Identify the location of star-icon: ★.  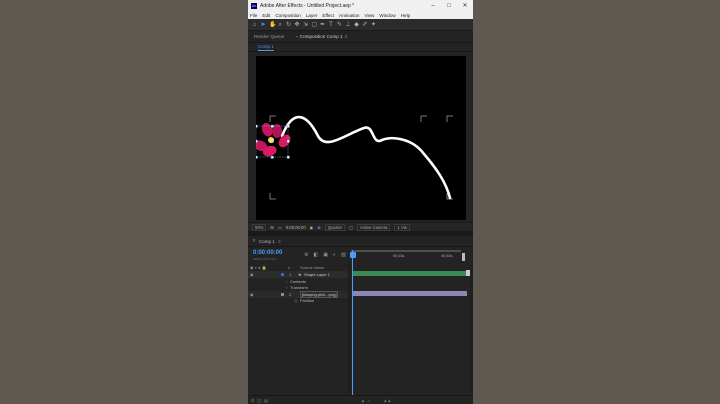
(300, 274).